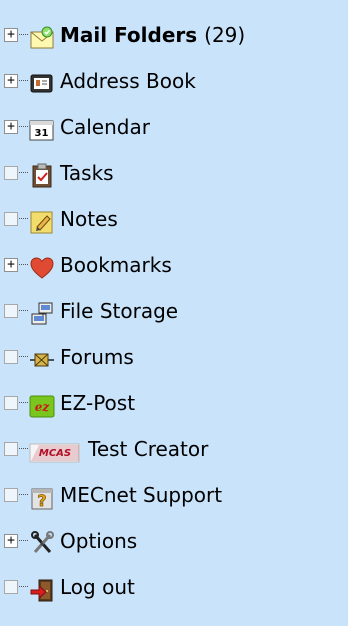 Image resolution: width=348 pixels, height=626 pixels. What do you see at coordinates (128, 81) in the screenshot?
I see `tree-item-label: Address Book` at bounding box center [128, 81].